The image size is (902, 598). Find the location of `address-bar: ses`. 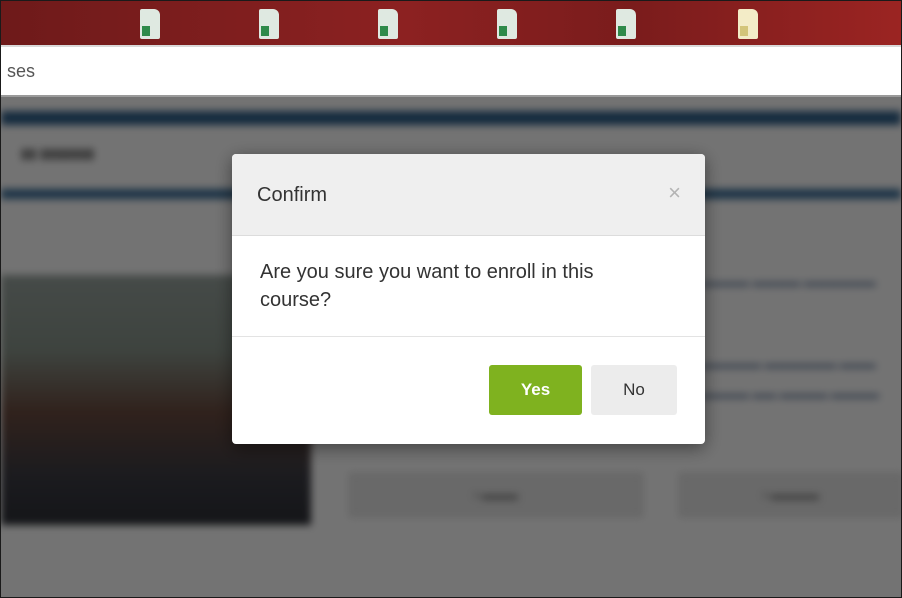

address-bar: ses is located at coordinates (451, 71).